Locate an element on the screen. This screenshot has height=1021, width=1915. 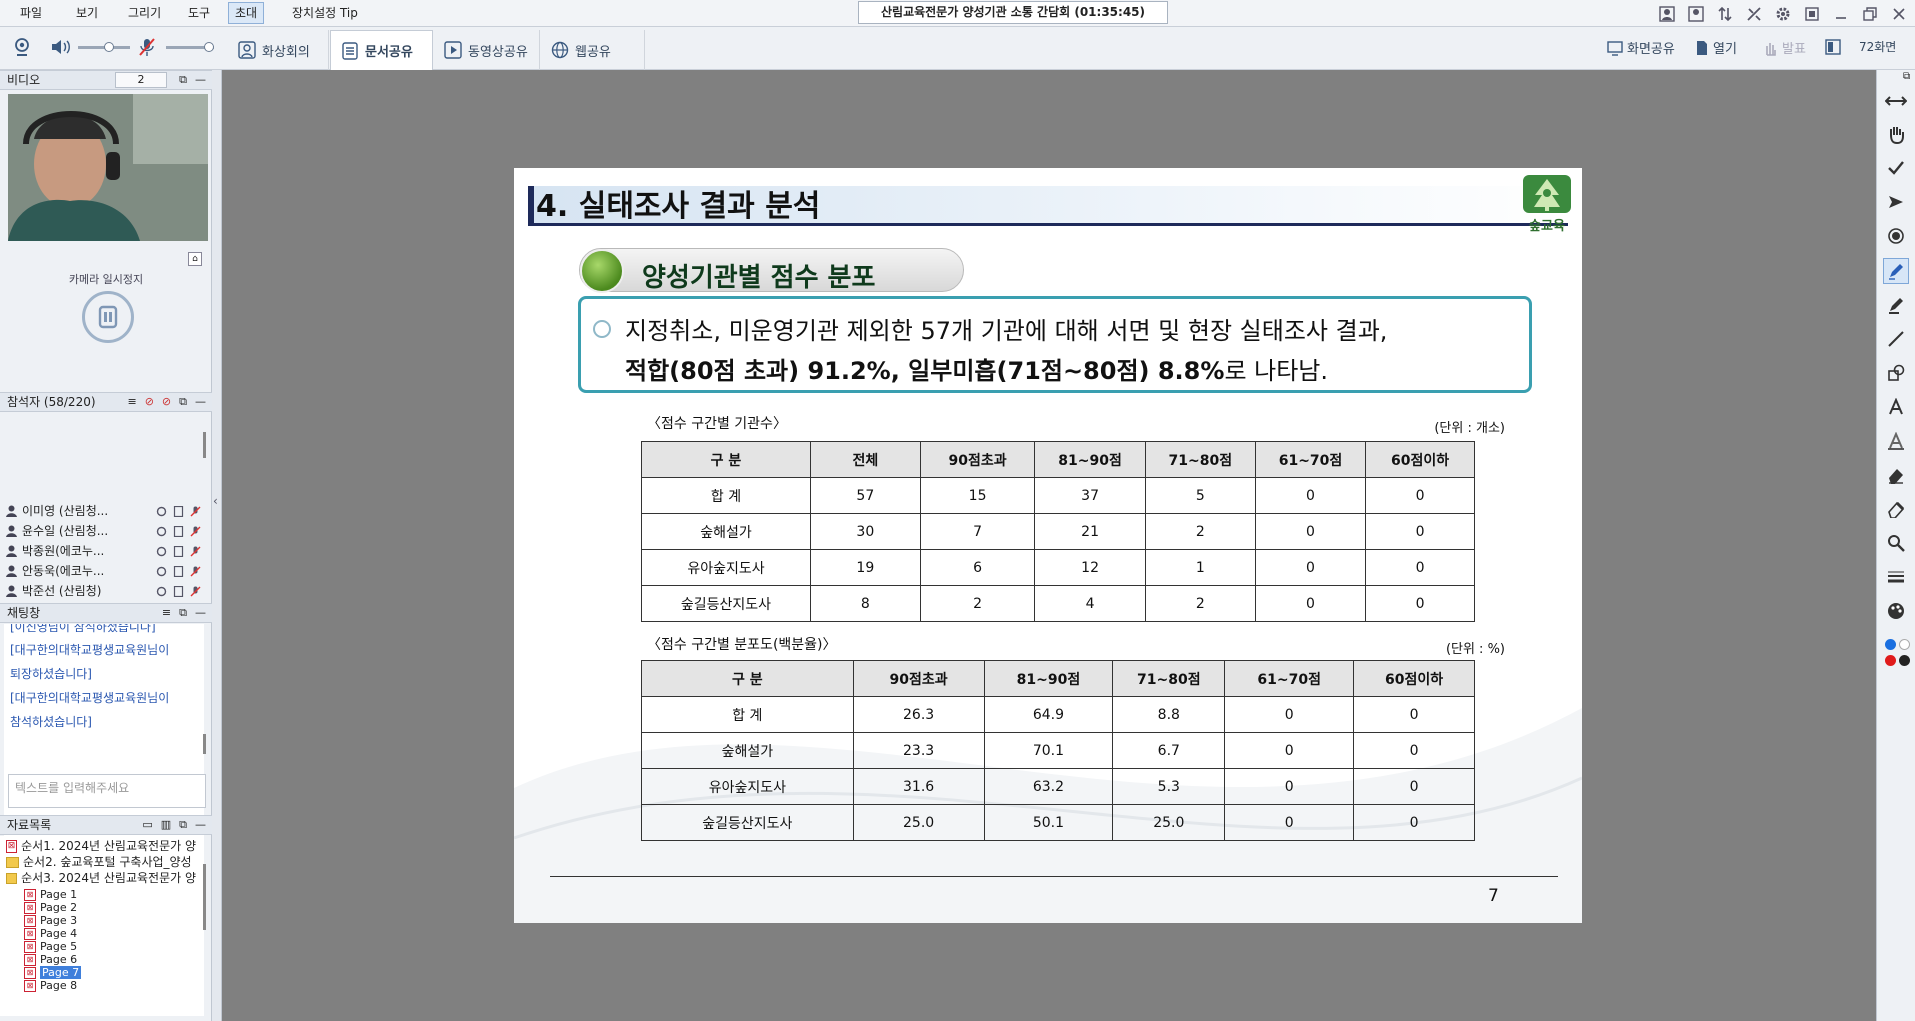
folder-icon: ▭ is located at coordinates (147, 825).